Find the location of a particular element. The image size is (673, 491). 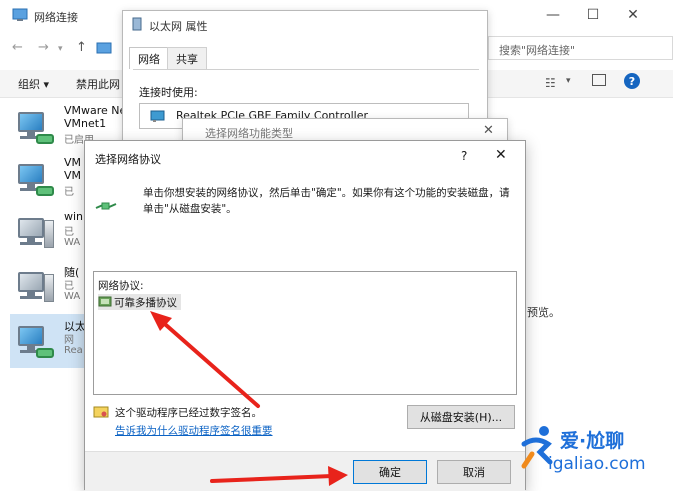

watermark-url: igaliao.com is located at coordinates (597, 464).